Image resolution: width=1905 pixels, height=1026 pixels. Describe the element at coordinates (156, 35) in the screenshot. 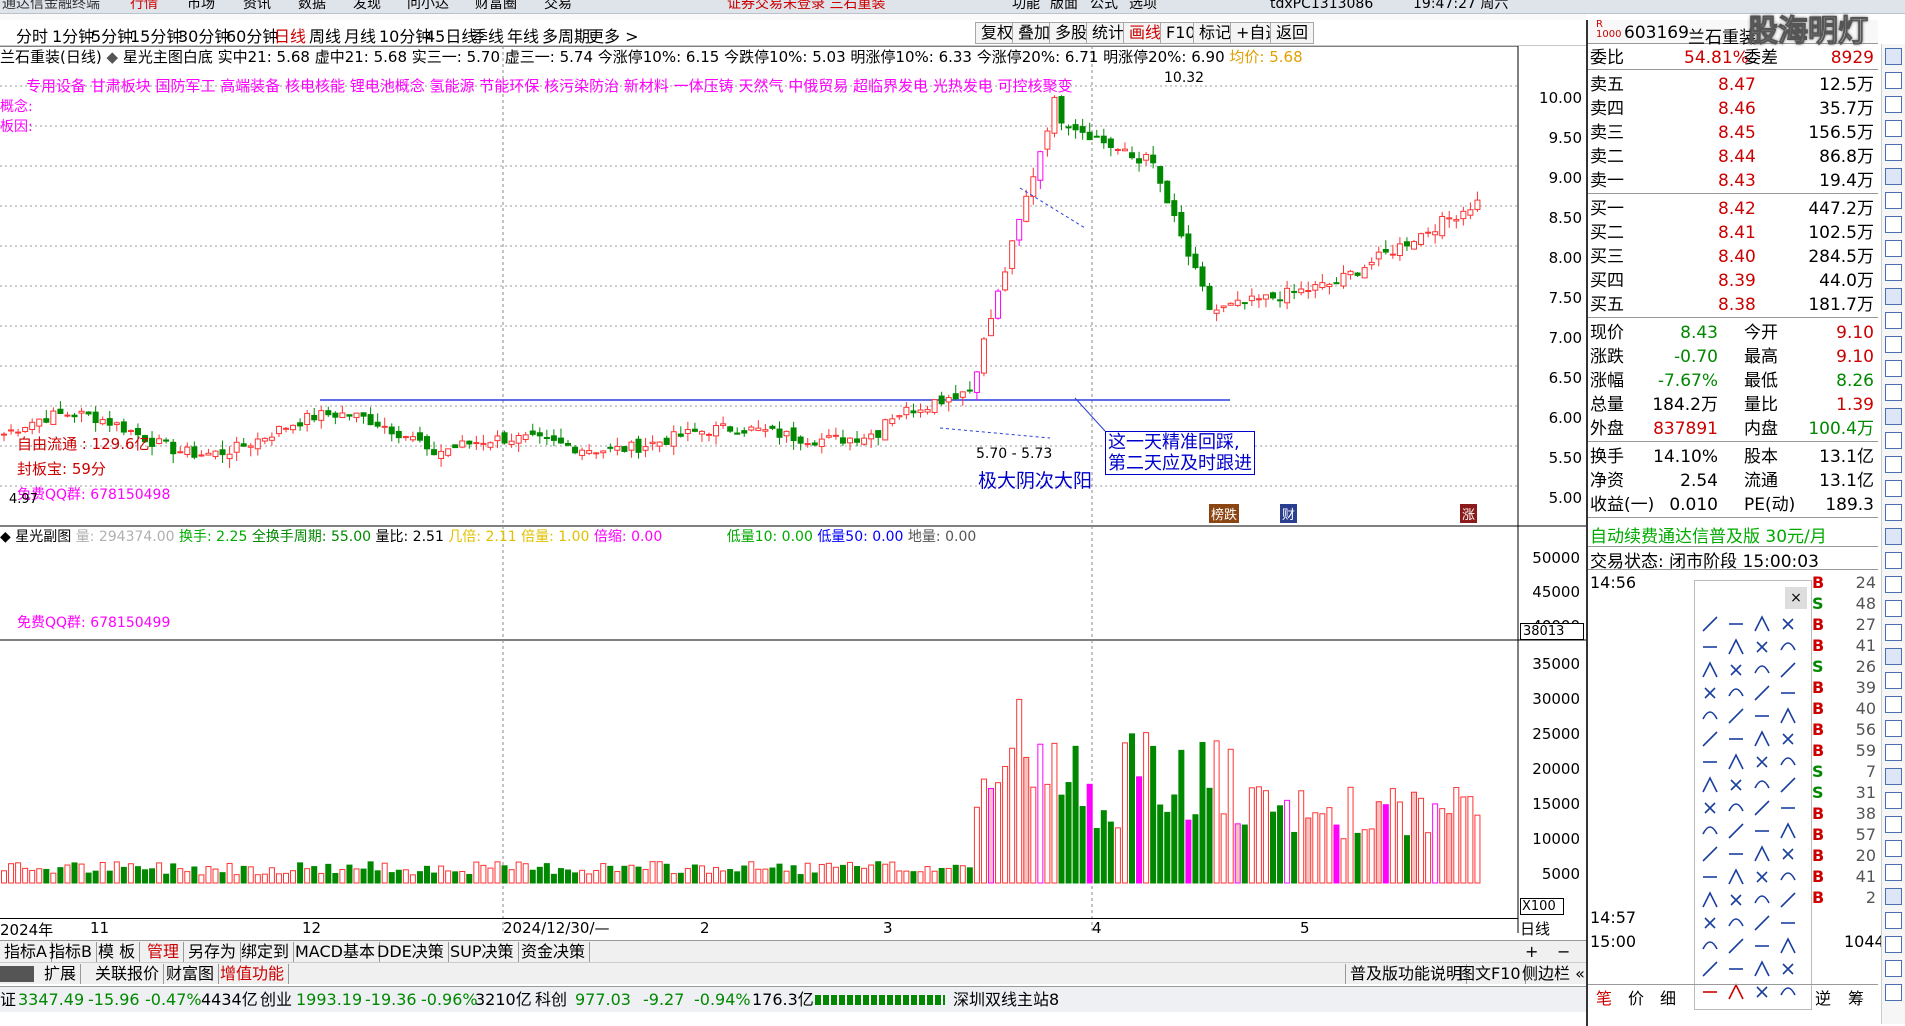

I see `period-15min: 15分钟` at that location.